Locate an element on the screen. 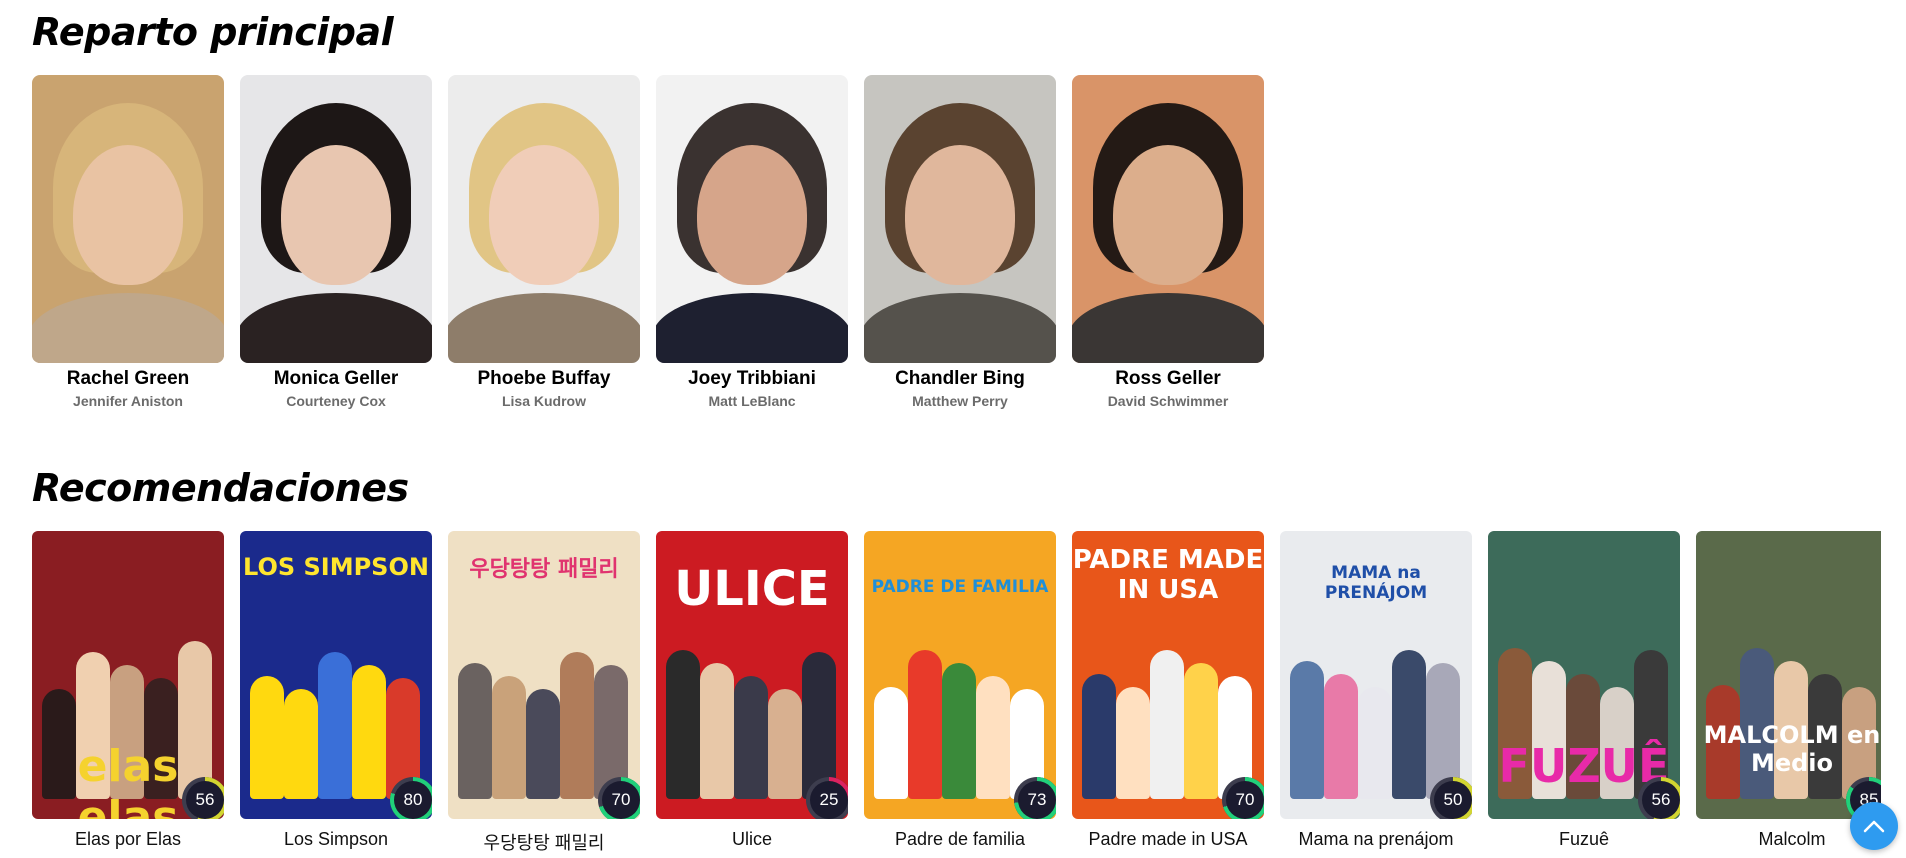 This screenshot has width=1906, height=858. cast-card: Joey Tribbiani Matt LeBlanc is located at coordinates (752, 242).